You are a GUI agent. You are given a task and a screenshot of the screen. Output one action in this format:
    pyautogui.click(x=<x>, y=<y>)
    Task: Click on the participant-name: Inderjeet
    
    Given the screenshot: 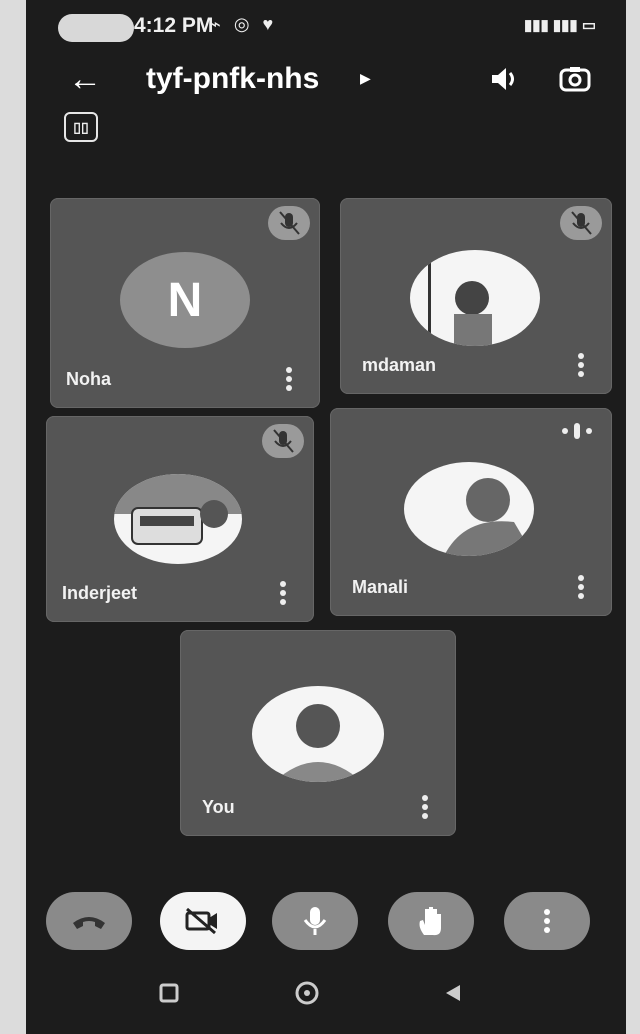 What is the action you would take?
    pyautogui.click(x=100, y=593)
    